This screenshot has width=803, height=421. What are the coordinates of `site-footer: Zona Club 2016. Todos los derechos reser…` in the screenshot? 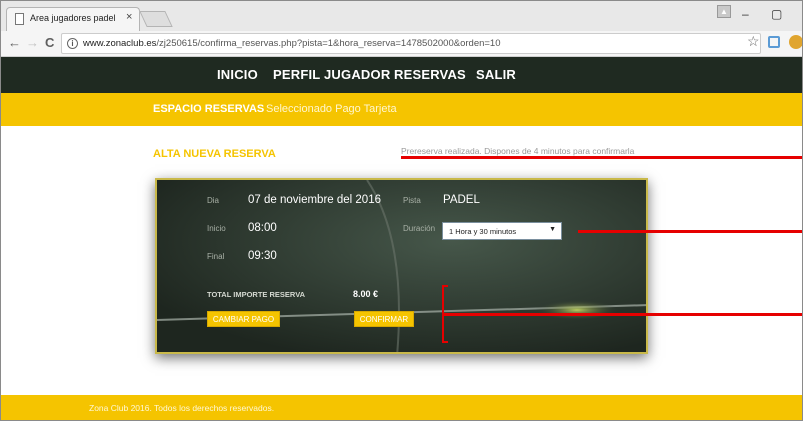 It's located at (401, 407).